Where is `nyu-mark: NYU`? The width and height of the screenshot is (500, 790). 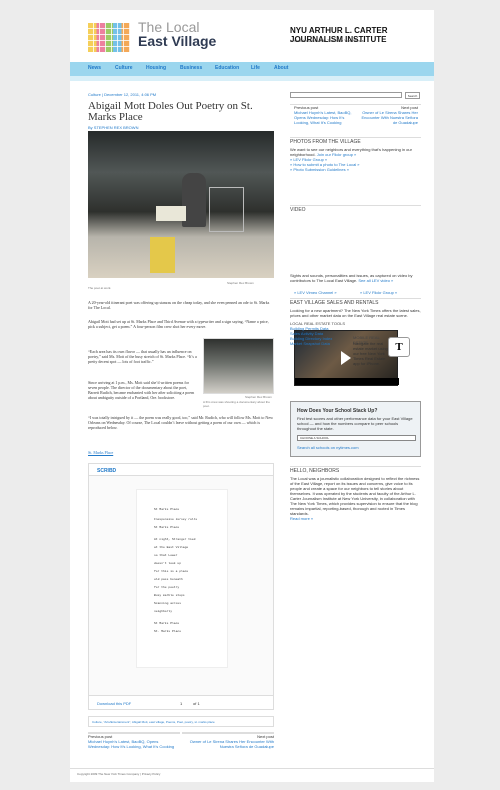
nyu-mark: NYU is located at coordinates (298, 30).